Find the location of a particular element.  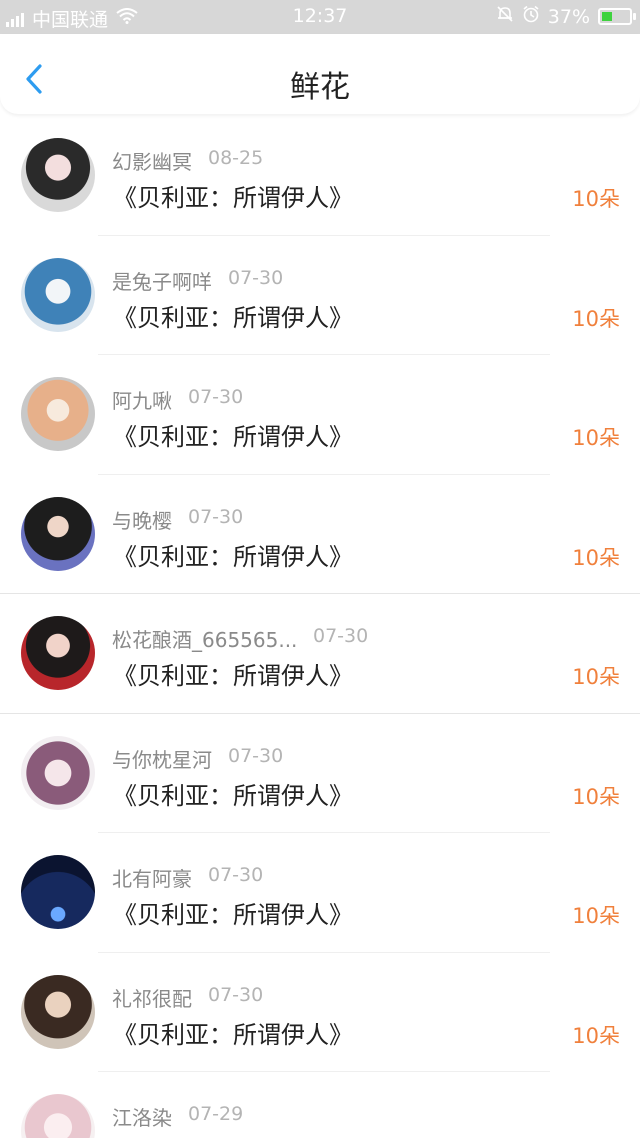

battery-percent: 37% is located at coordinates (568, 16).